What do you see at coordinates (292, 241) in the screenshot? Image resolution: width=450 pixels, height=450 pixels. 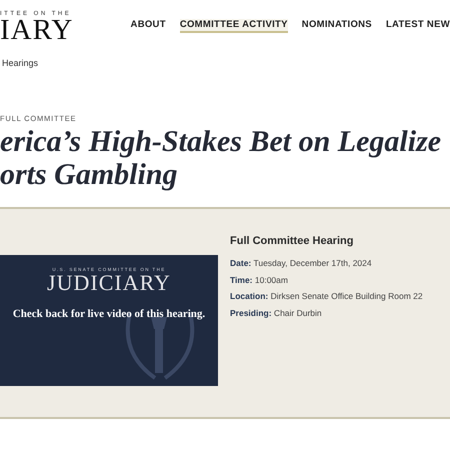 I see `details-heading: Full Committee Hearing` at bounding box center [292, 241].